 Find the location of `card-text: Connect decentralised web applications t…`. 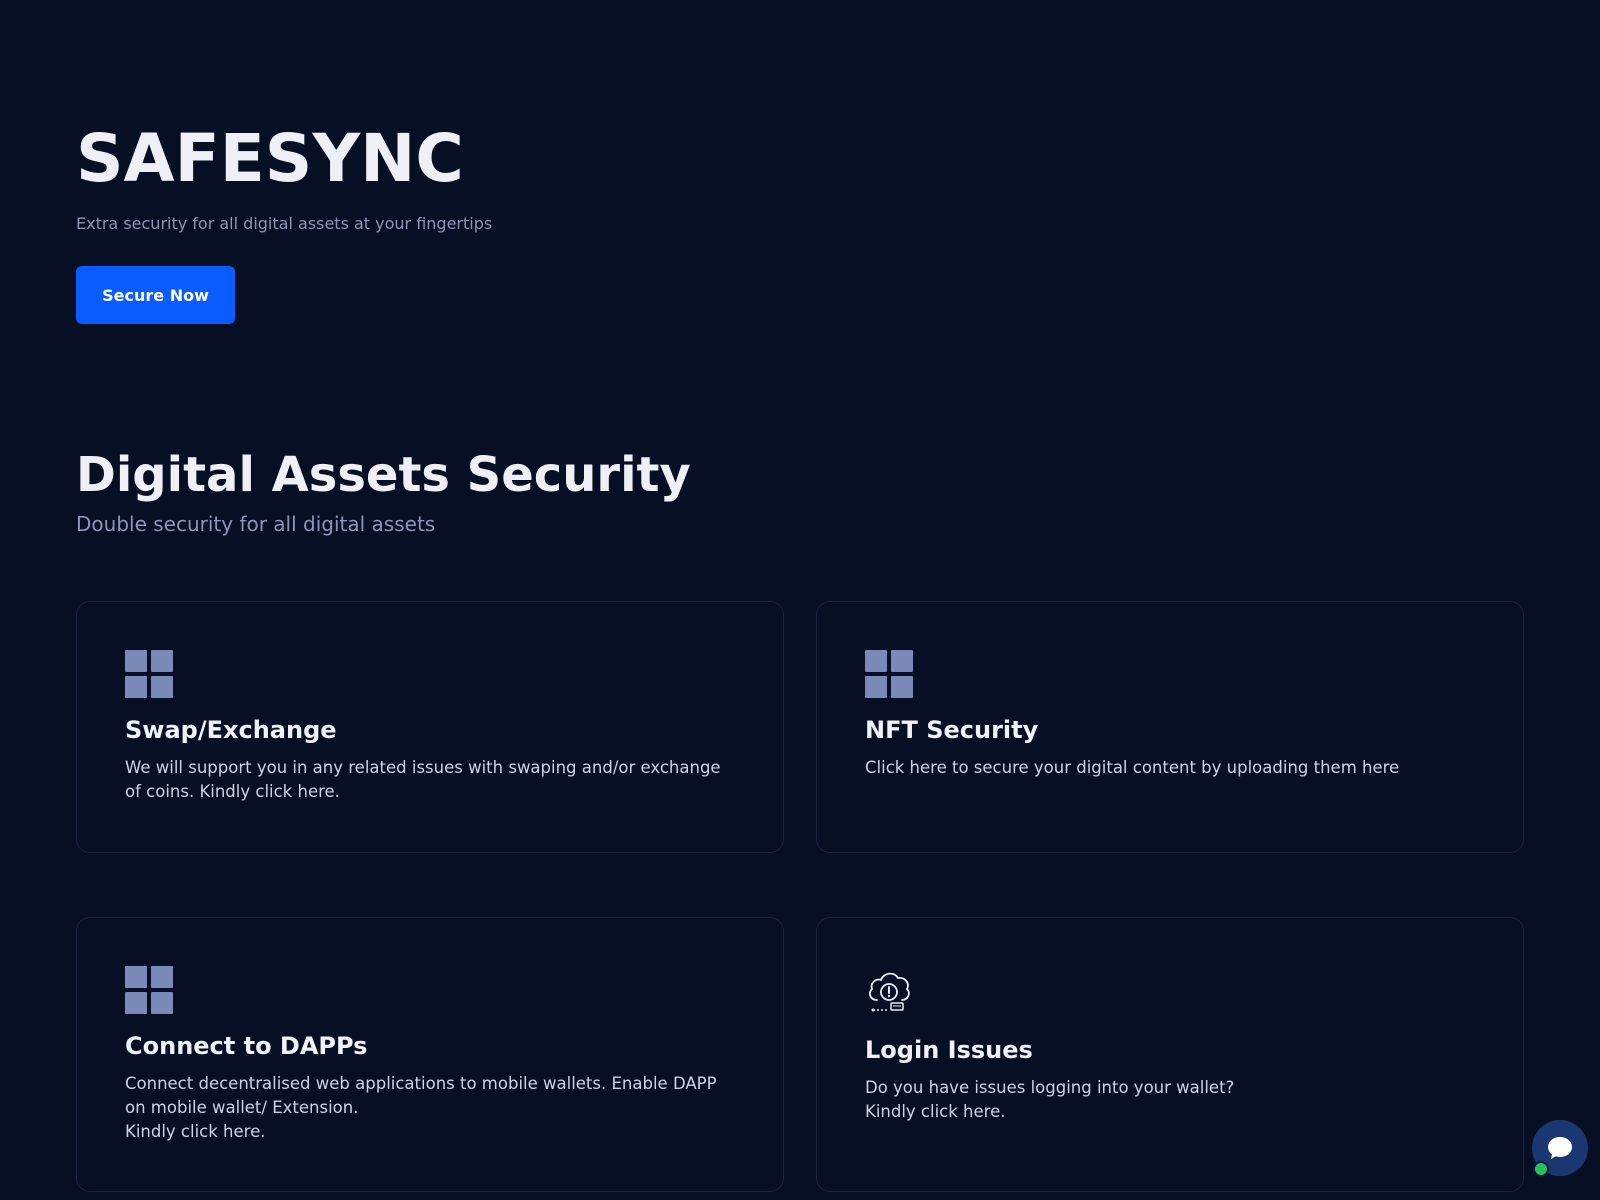

card-text: Connect decentralised web applications t… is located at coordinates (421, 1107).